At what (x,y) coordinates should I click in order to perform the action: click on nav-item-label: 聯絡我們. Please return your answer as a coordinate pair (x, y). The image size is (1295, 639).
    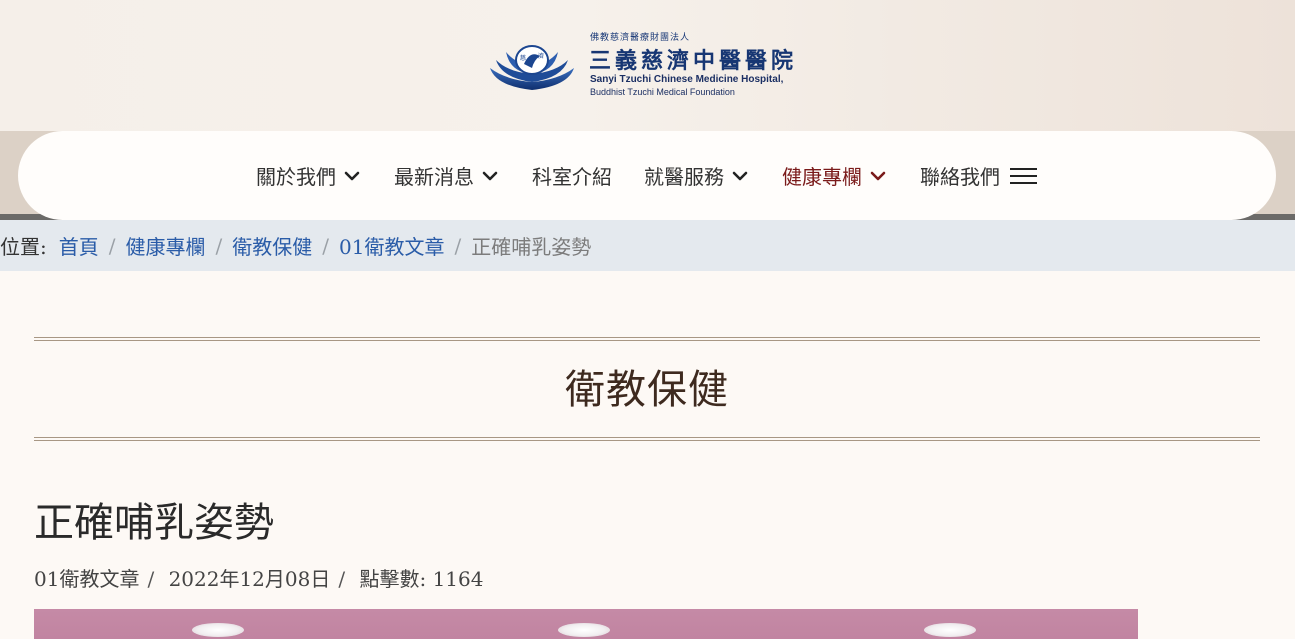
    Looking at the image, I should click on (960, 177).